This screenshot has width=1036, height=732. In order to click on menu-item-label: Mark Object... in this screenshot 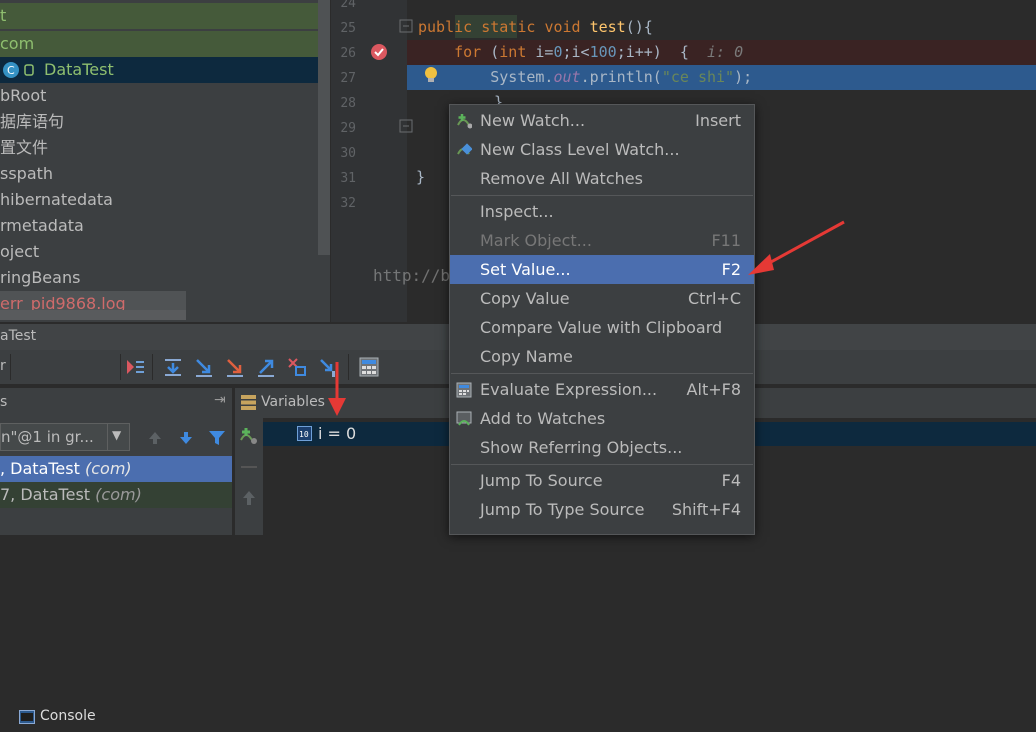, I will do `click(536, 240)`.